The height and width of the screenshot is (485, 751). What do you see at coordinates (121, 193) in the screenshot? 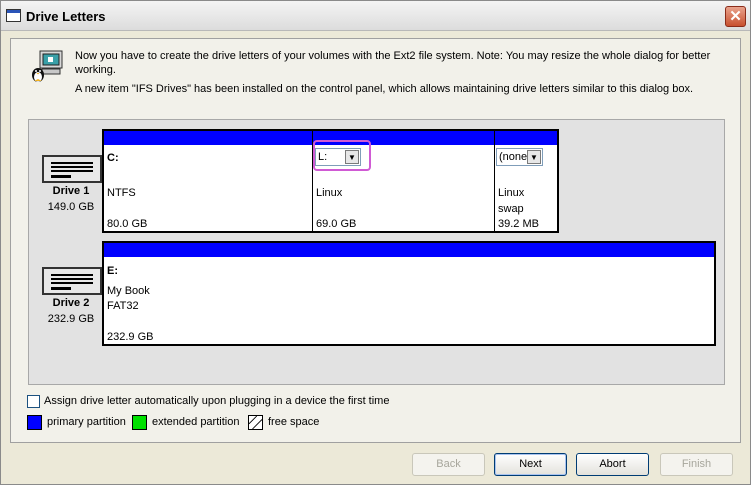
I see `partition-filesystem: NTFS` at bounding box center [121, 193].